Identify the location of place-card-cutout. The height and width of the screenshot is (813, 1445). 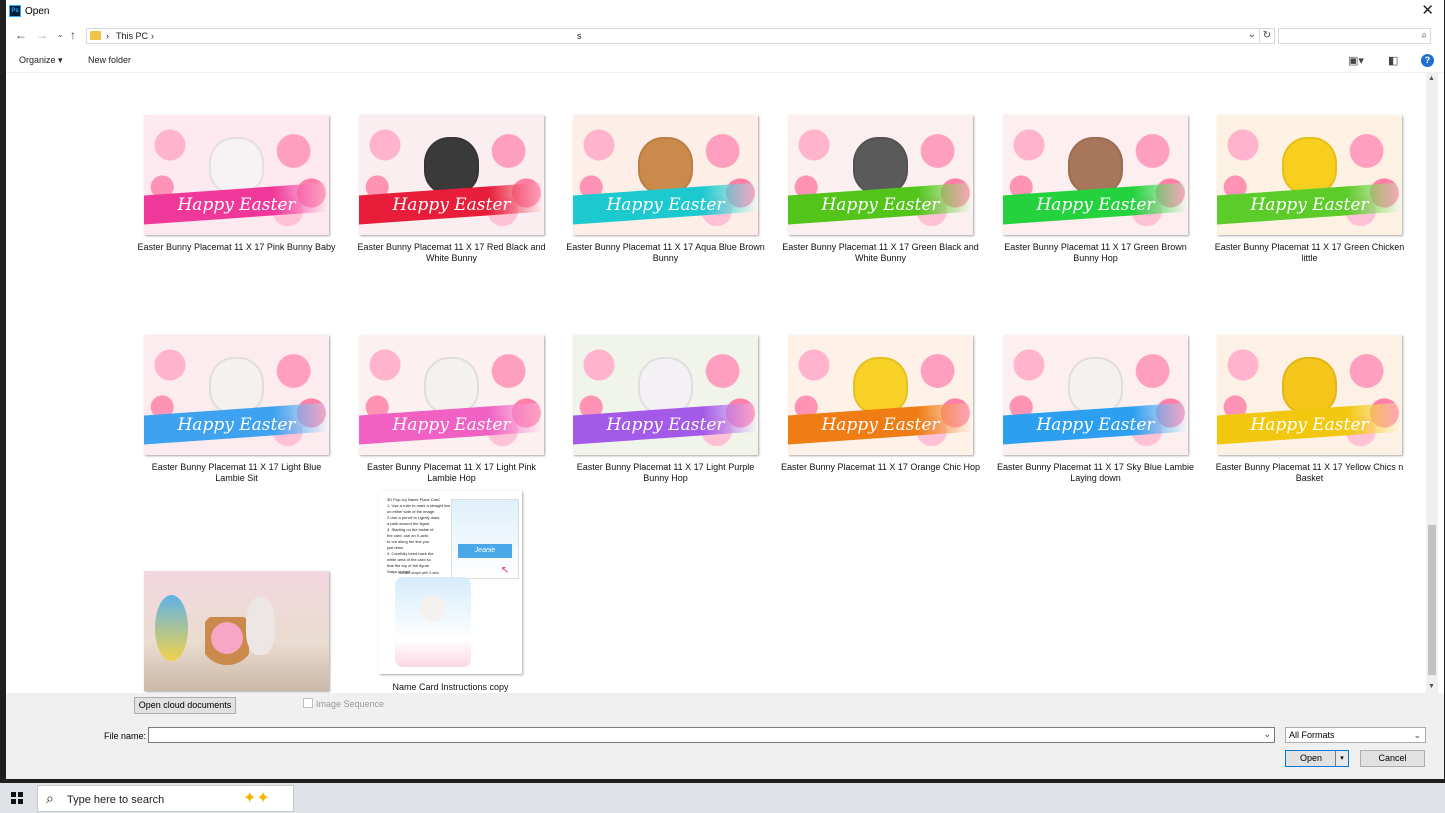
(433, 622).